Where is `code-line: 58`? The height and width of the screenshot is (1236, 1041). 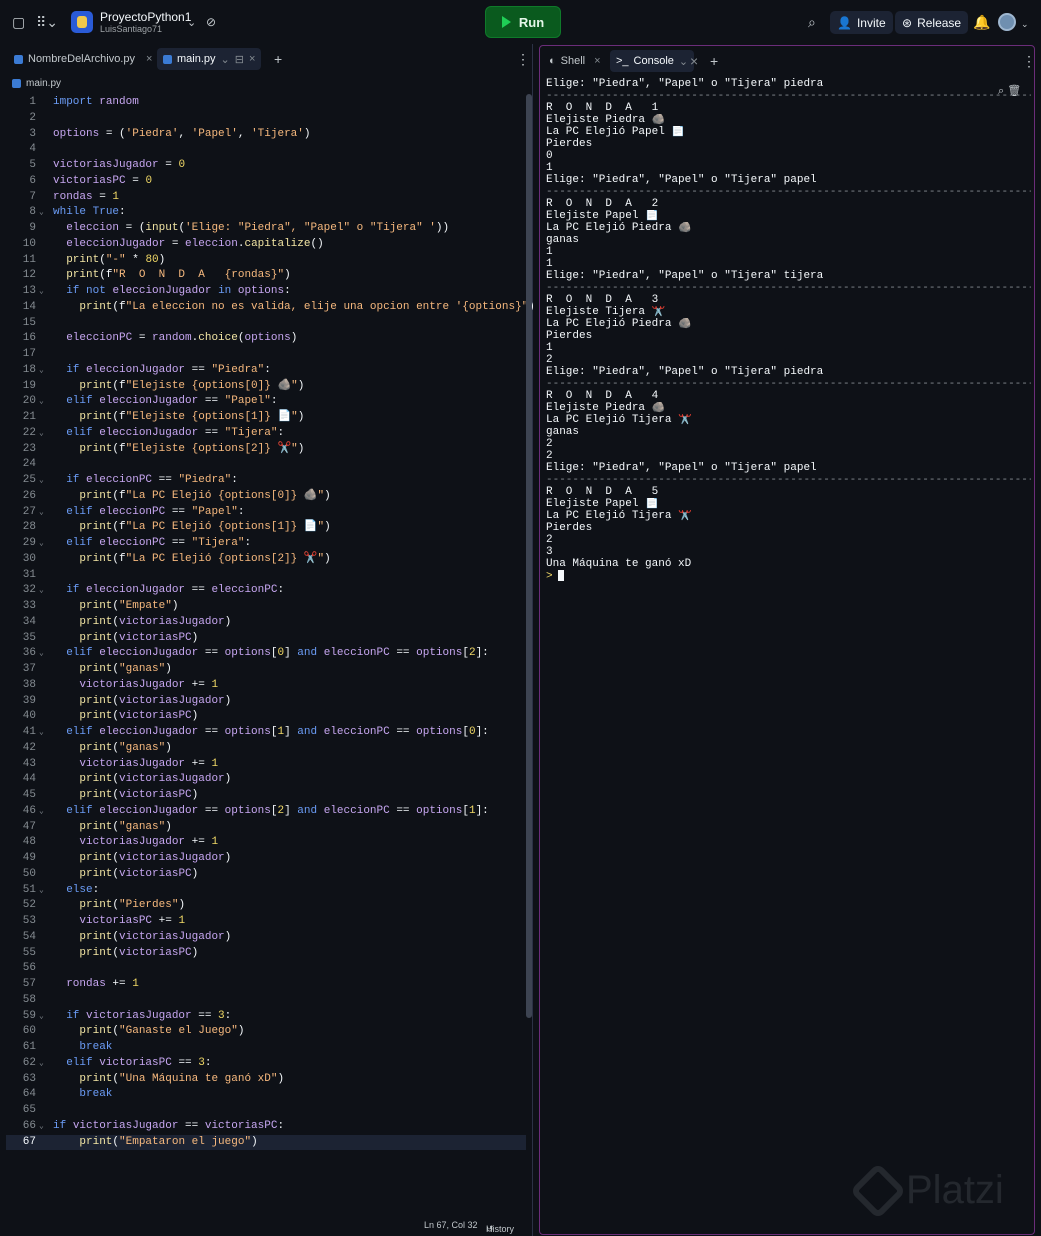 code-line: 58 is located at coordinates (266, 1001).